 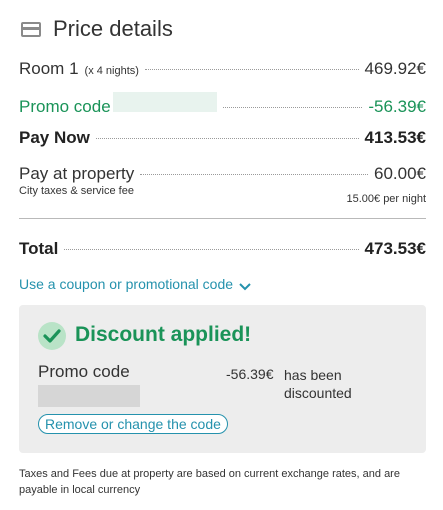 What do you see at coordinates (400, 173) in the screenshot?
I see `pay-at-property-amount: 60.00€` at bounding box center [400, 173].